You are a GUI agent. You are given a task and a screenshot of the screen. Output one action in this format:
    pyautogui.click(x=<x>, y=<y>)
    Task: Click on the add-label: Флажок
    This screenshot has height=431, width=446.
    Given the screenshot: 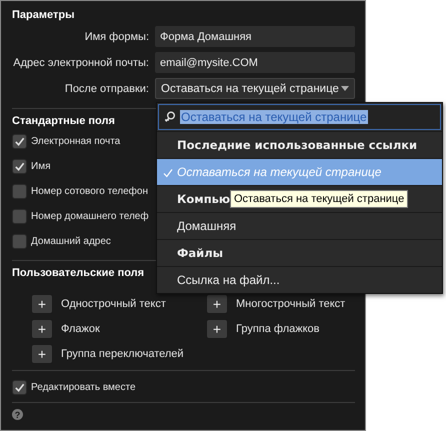 What is the action you would take?
    pyautogui.click(x=80, y=328)
    